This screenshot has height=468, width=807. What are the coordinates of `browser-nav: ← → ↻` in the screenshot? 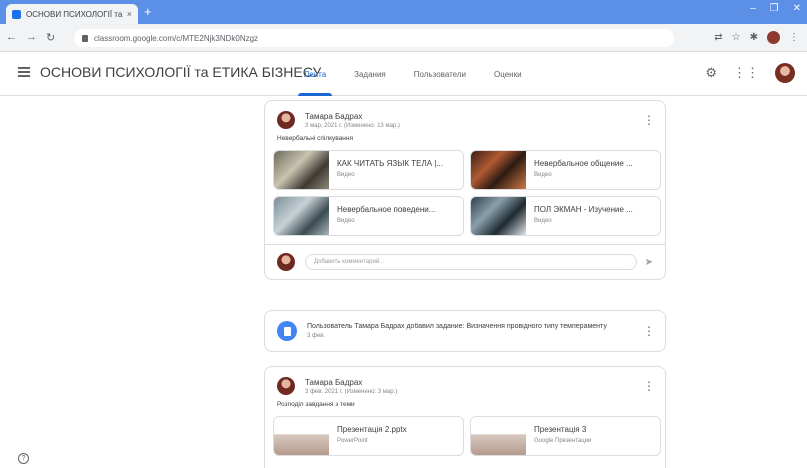 It's located at (30, 37).